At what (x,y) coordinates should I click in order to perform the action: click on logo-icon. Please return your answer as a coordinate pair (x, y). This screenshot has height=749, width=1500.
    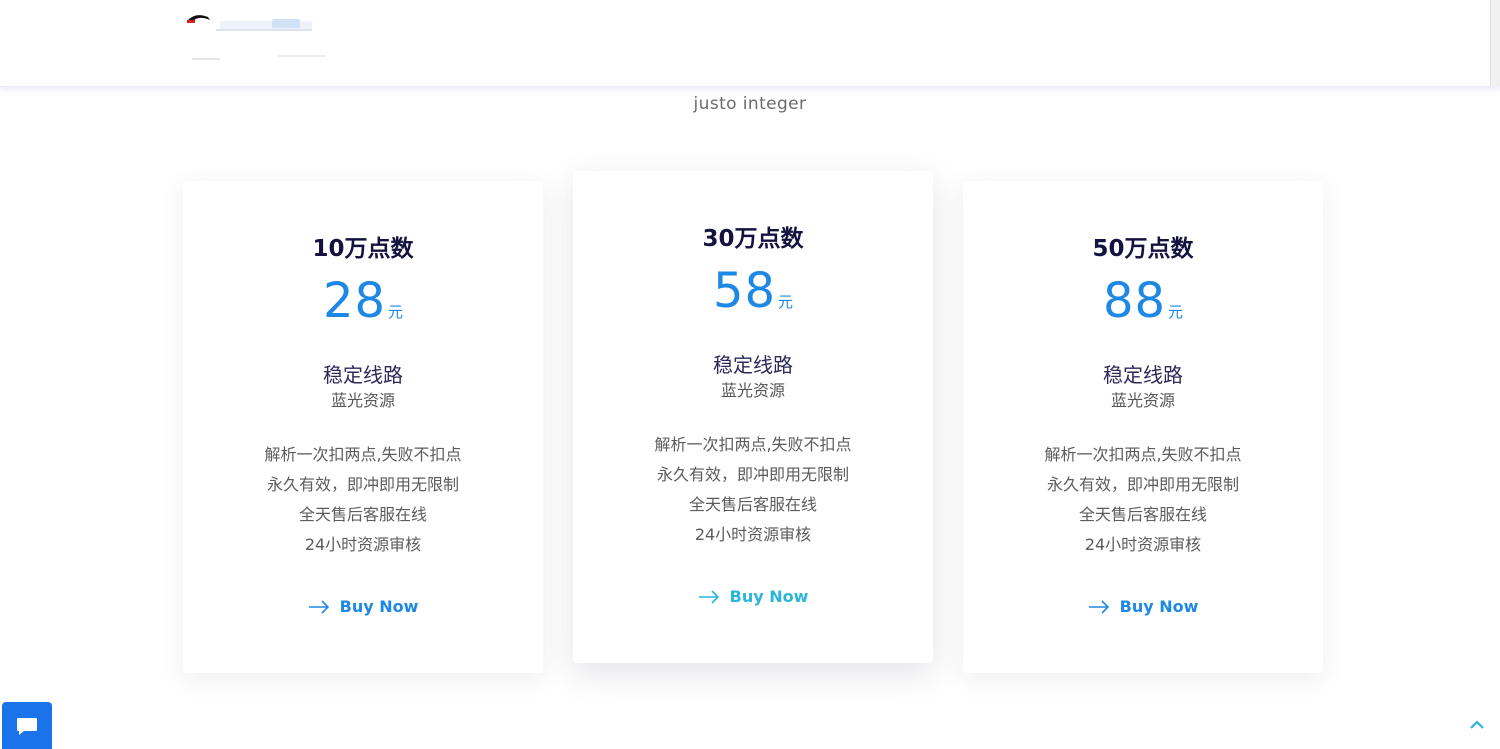
    Looking at the image, I should click on (256, 37).